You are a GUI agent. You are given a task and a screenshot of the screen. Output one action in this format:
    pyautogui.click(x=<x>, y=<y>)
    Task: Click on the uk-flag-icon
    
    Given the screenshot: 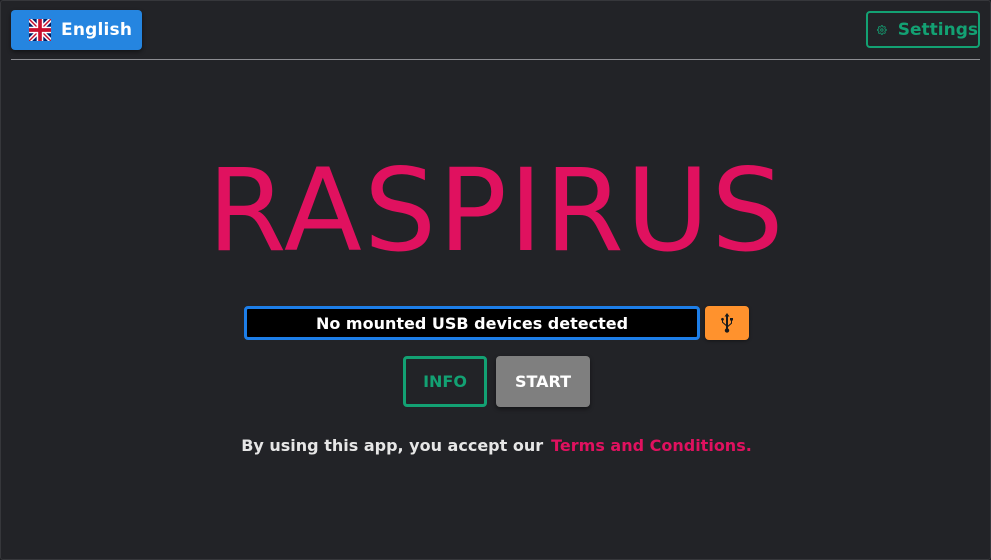 What is the action you would take?
    pyautogui.click(x=40, y=30)
    